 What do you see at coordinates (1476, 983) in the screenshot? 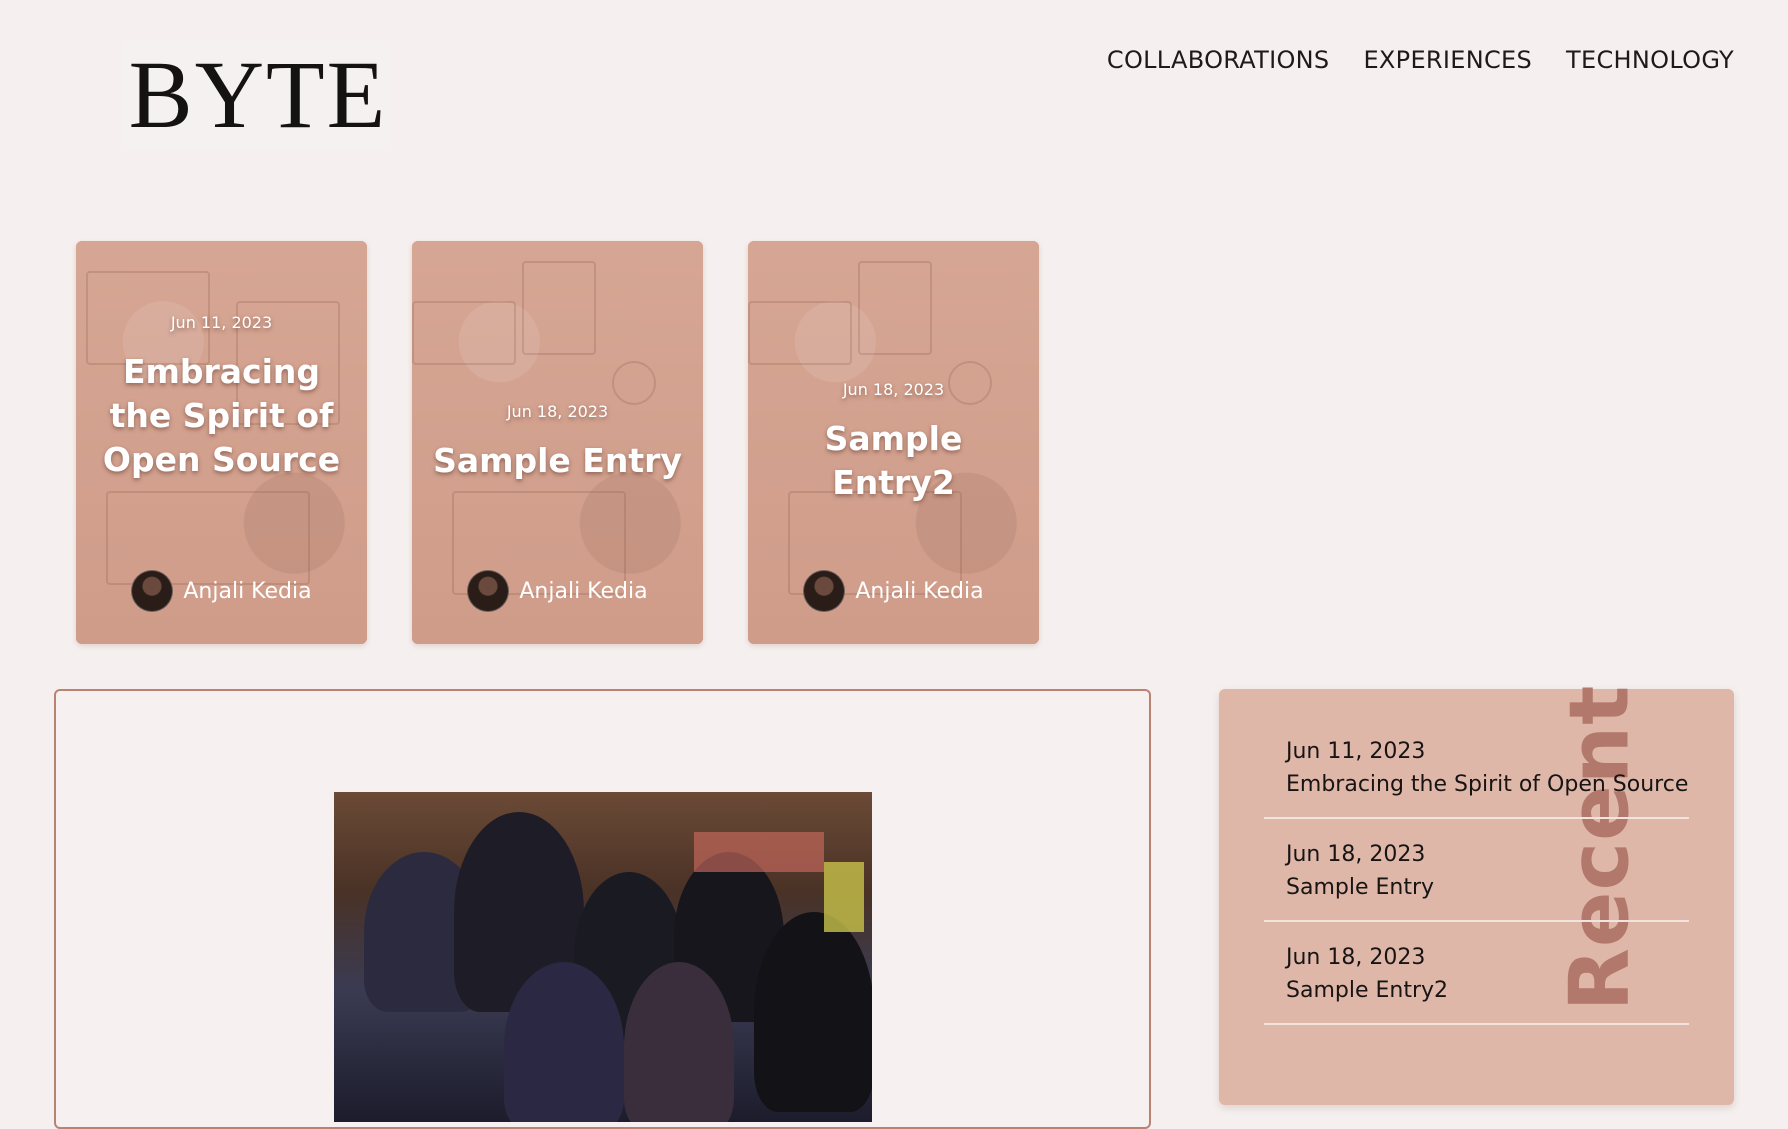
I see `recent-item: Jun 18, 2023 Sample Entry2` at bounding box center [1476, 983].